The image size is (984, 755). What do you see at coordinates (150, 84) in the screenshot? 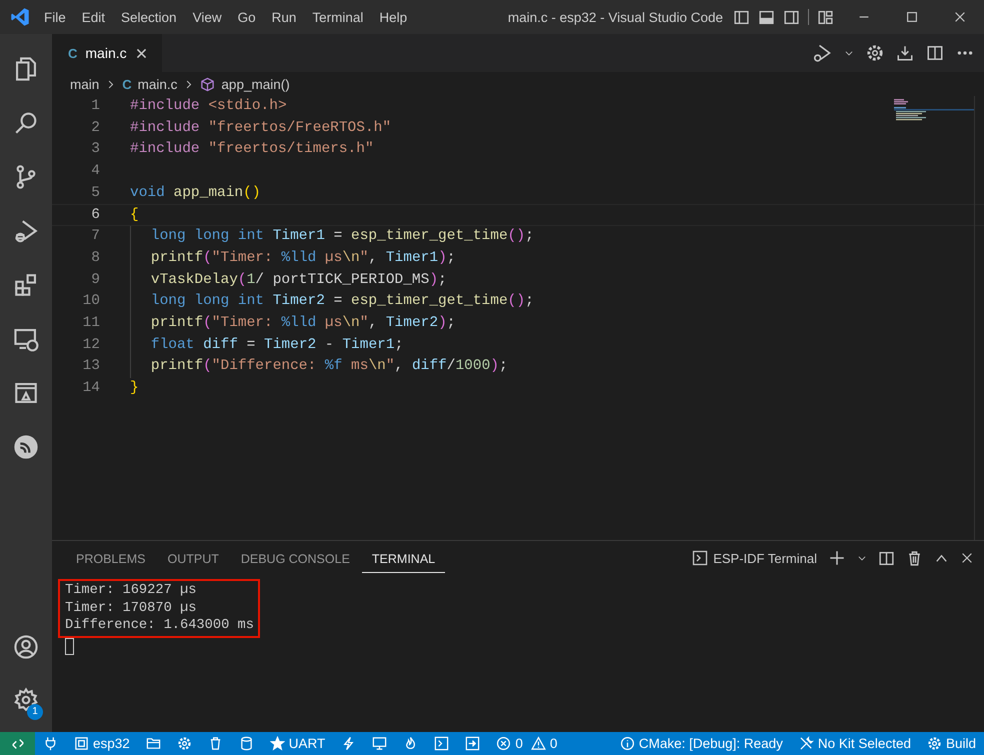
I see `breadcrumb-item: C main.c` at bounding box center [150, 84].